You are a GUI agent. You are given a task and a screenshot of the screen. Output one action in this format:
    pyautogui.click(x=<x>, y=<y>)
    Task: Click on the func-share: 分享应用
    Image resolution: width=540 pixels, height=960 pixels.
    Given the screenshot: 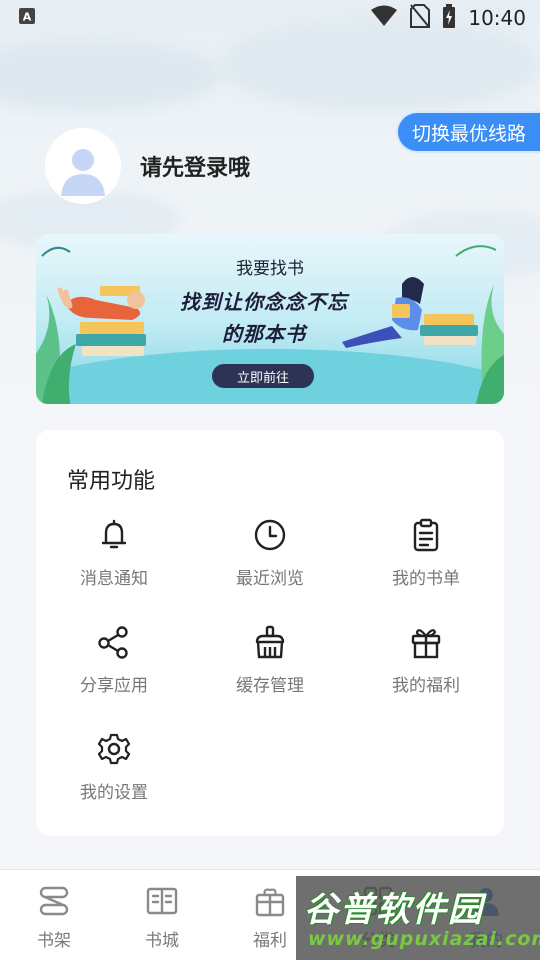 What is the action you would take?
    pyautogui.click(x=114, y=665)
    